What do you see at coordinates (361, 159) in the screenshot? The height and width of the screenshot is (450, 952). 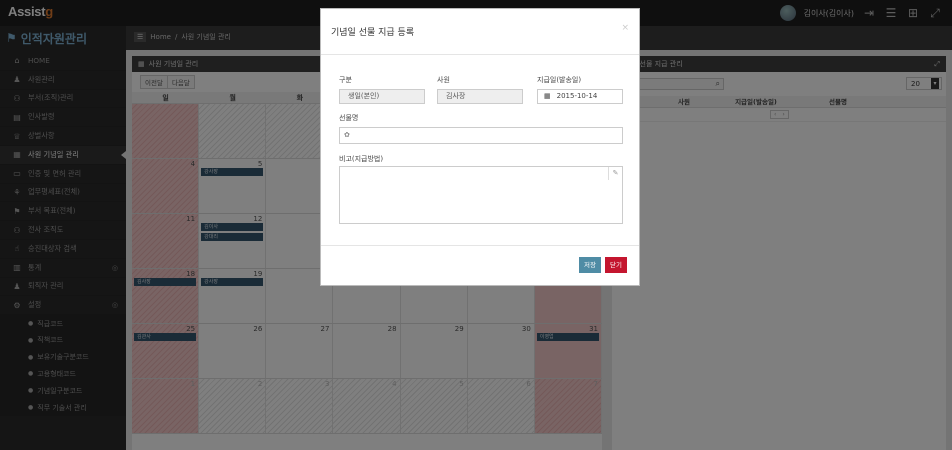 I see `note-label: 비고(지급방법)` at bounding box center [361, 159].